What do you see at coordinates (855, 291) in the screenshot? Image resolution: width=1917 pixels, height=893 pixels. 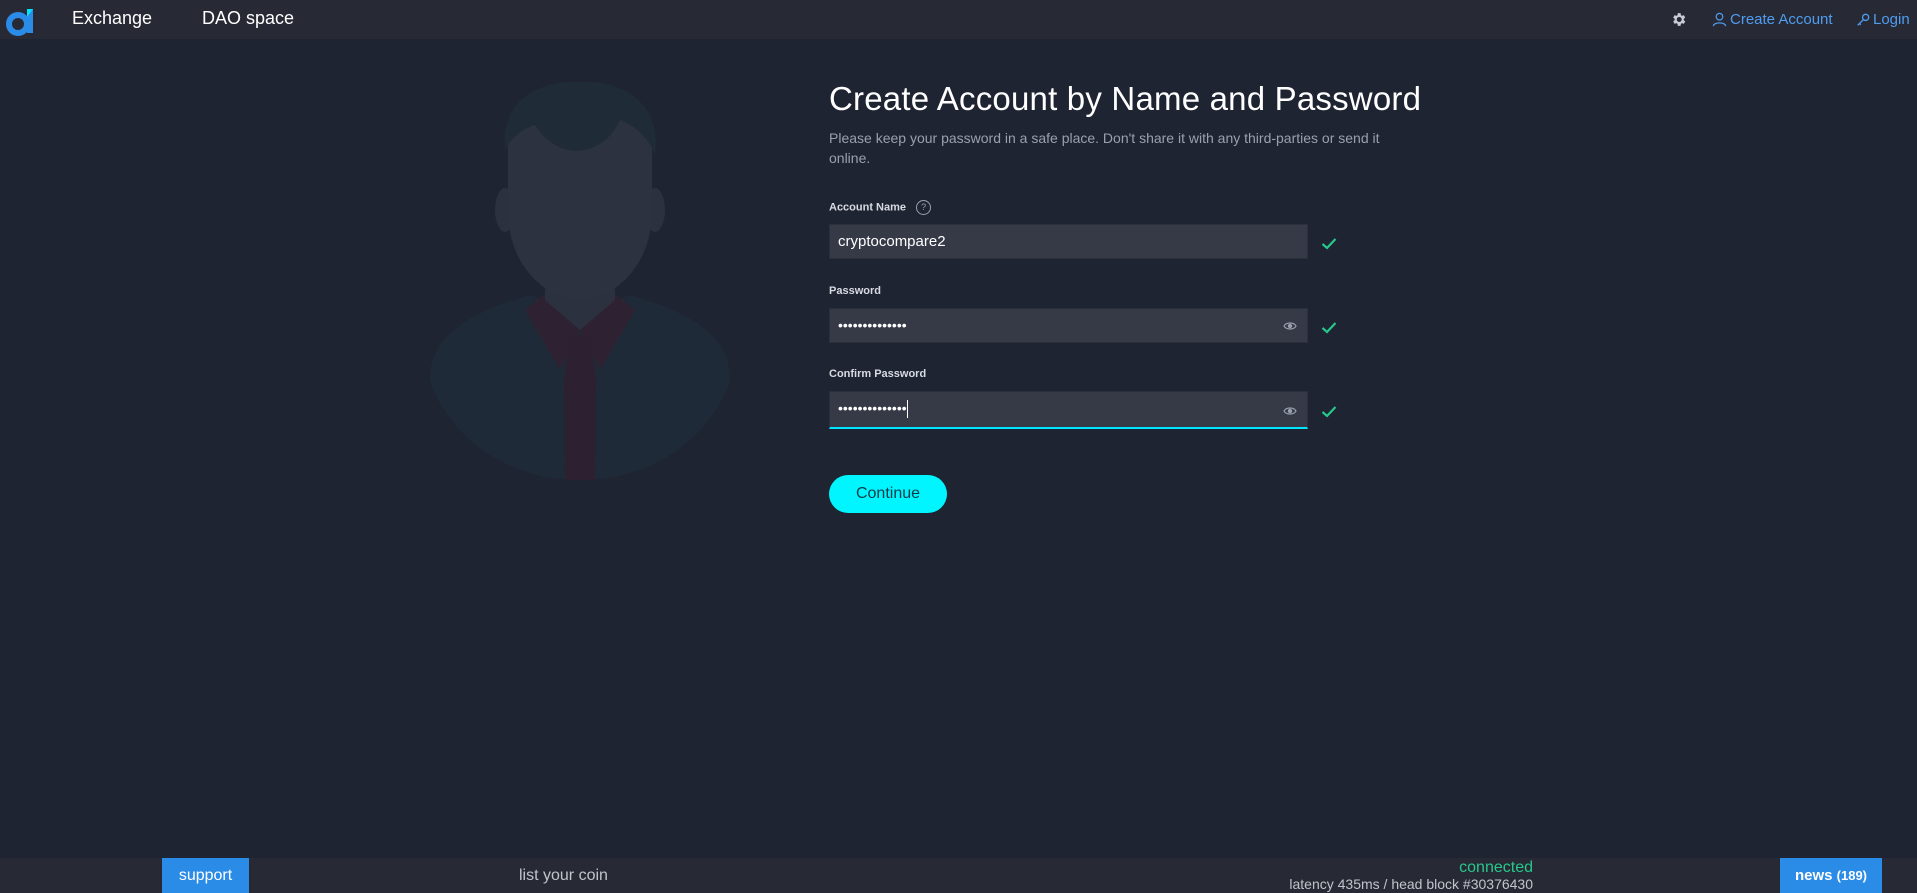 I see `password-label: Password` at bounding box center [855, 291].